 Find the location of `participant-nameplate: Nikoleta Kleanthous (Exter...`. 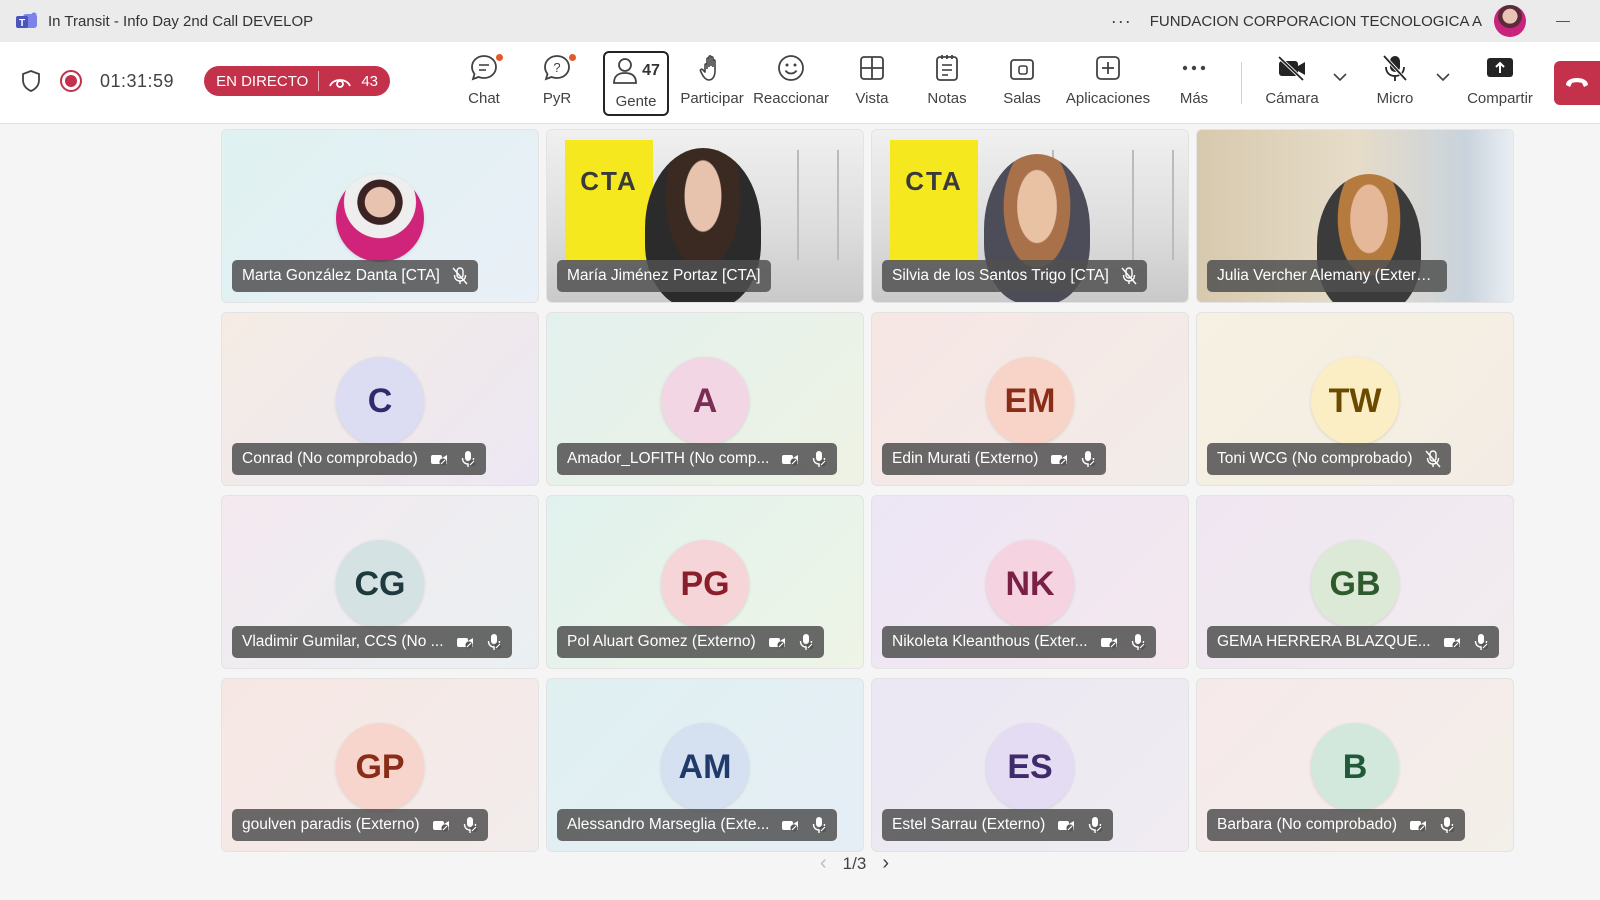

participant-nameplate: Nikoleta Kleanthous (Exter... is located at coordinates (1019, 642).